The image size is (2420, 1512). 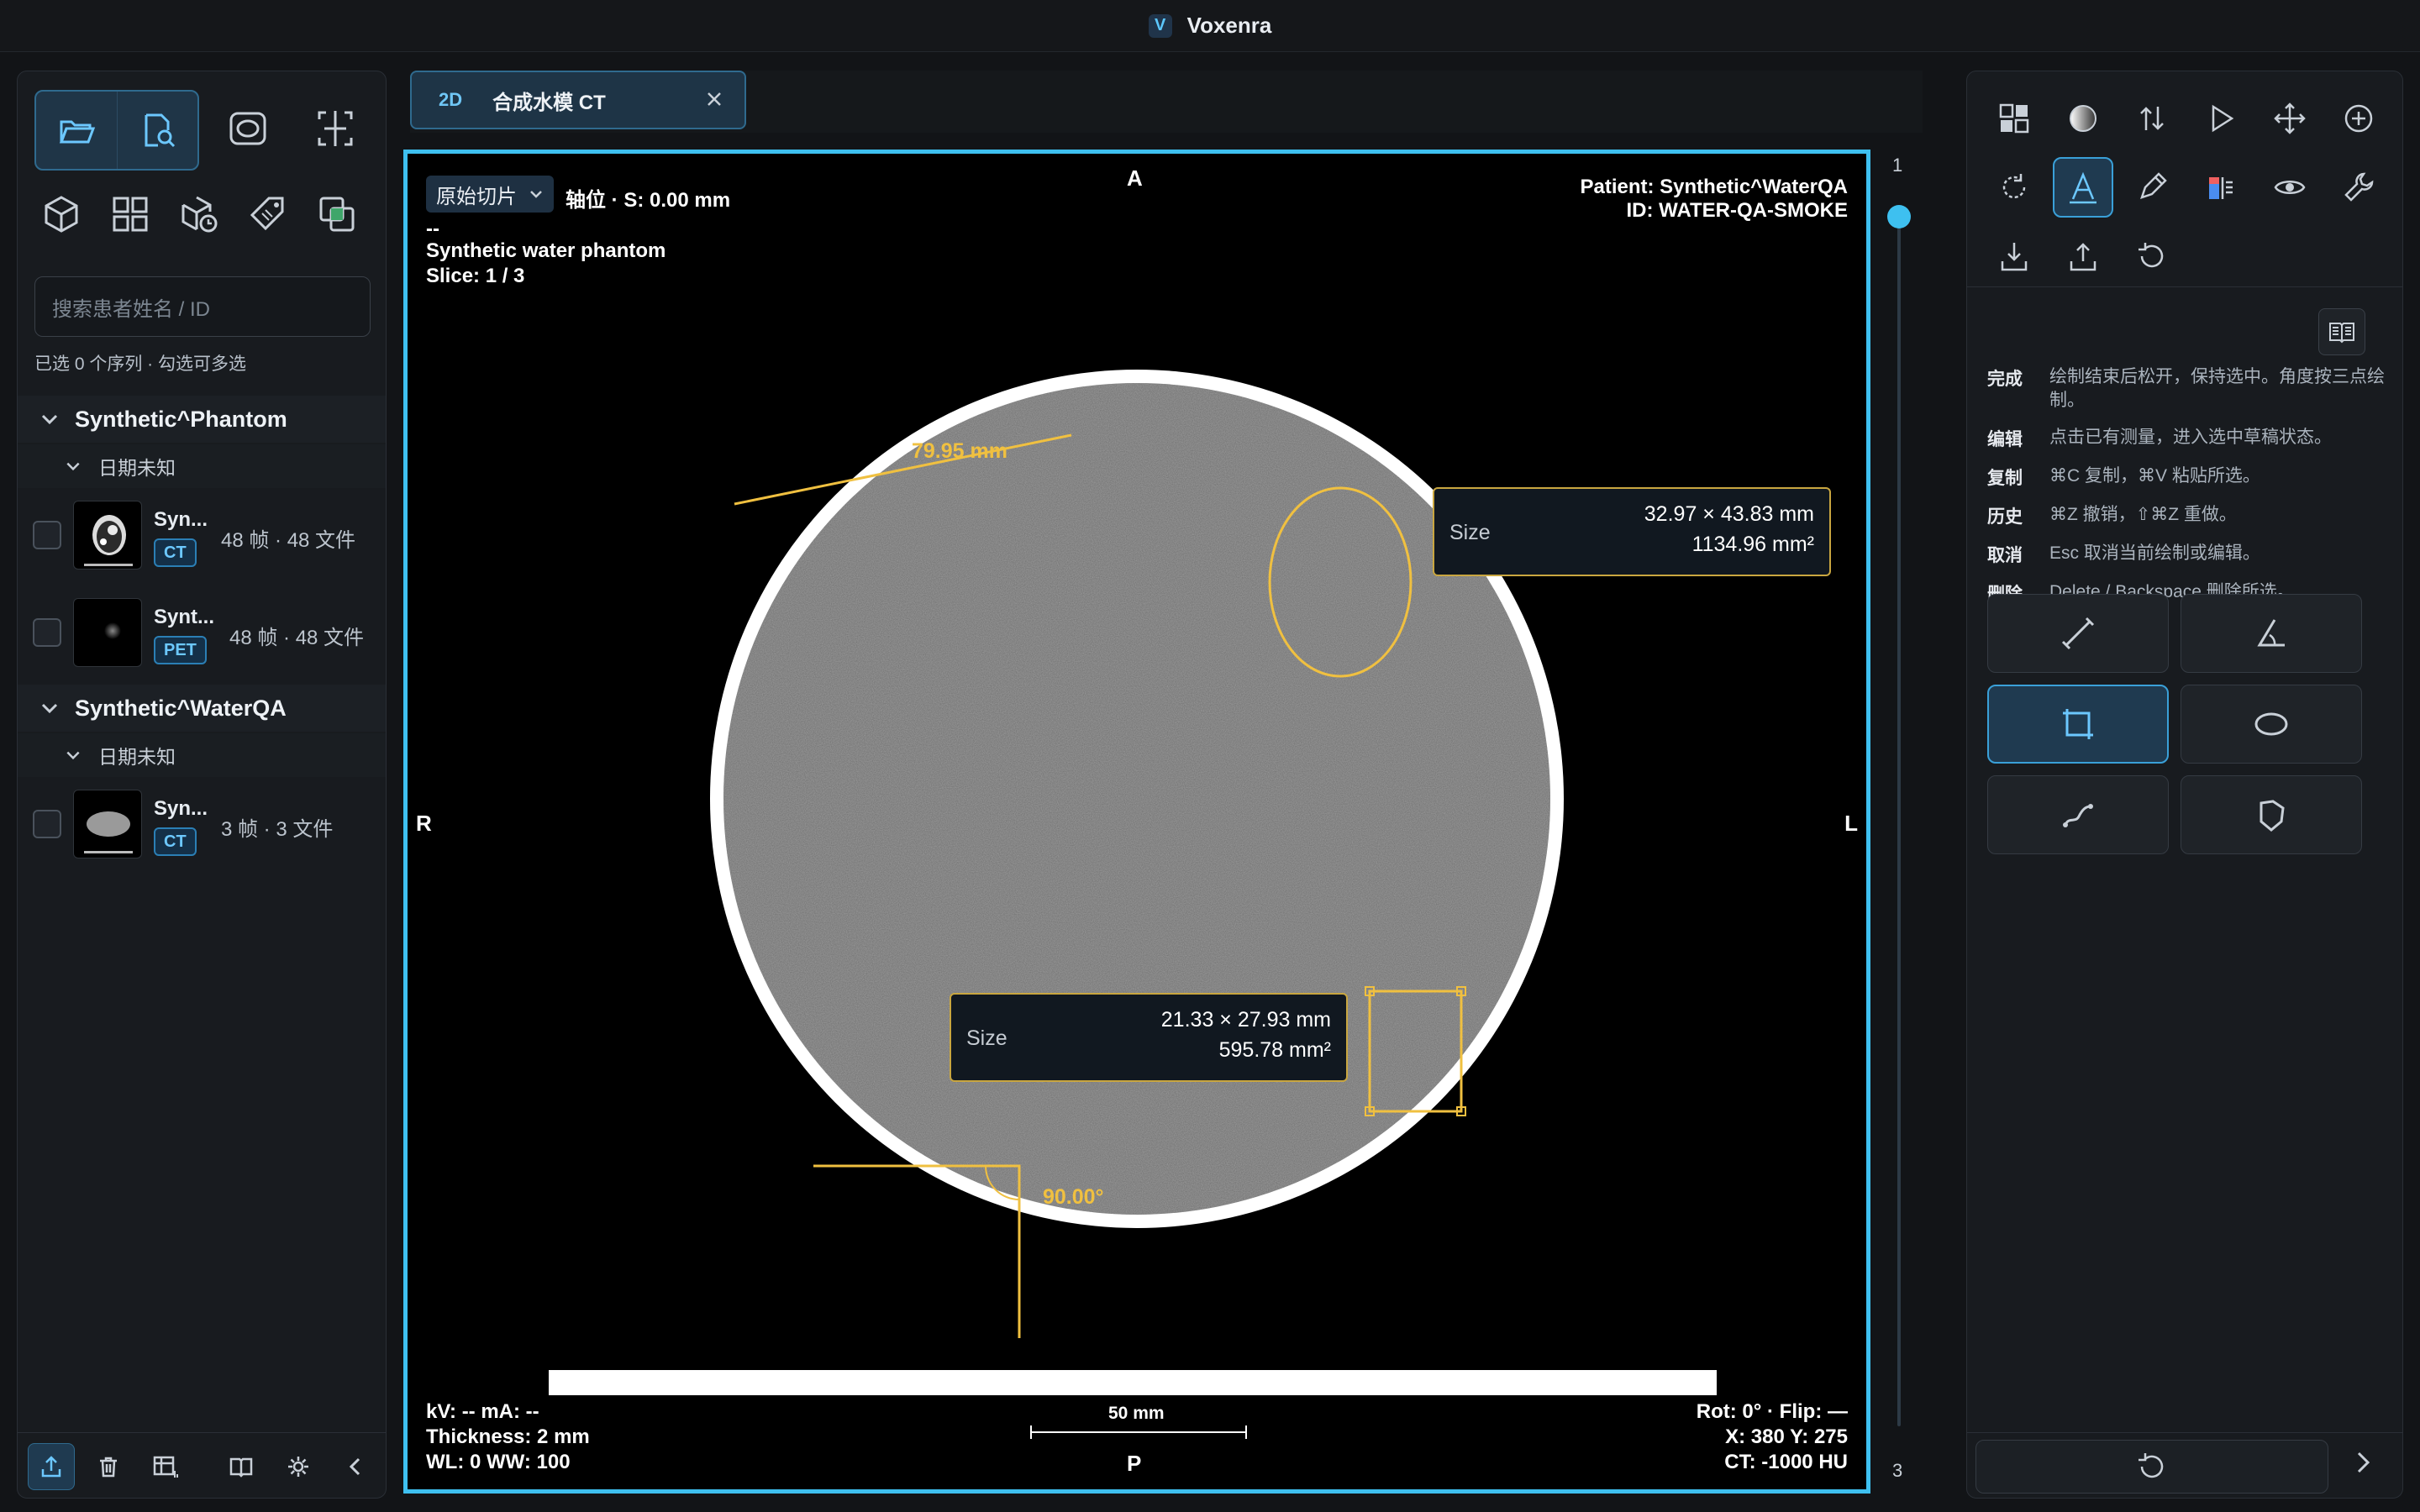 I want to click on window-level-tool, so click(x=2083, y=118).